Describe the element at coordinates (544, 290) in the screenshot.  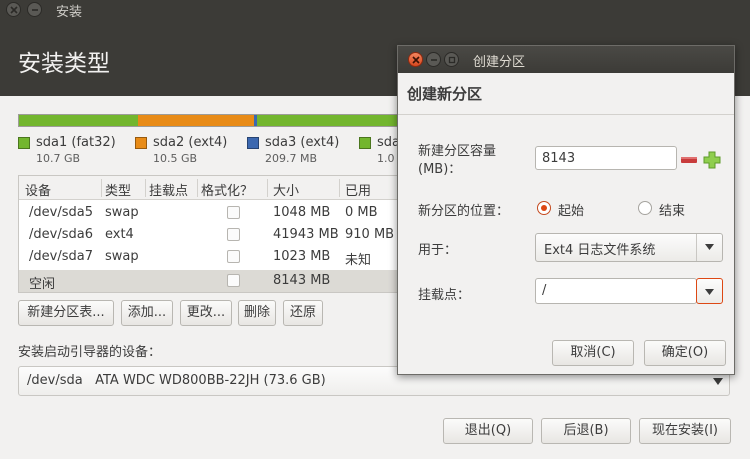
I see `mount-point-value: /` at that location.